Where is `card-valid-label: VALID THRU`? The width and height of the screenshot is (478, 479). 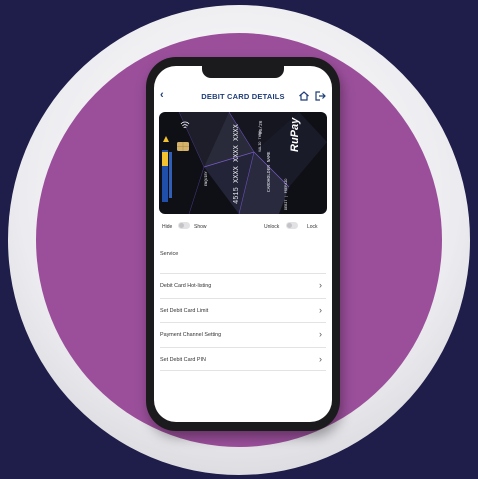
card-valid-label: VALID THRU is located at coordinates (261, 141).